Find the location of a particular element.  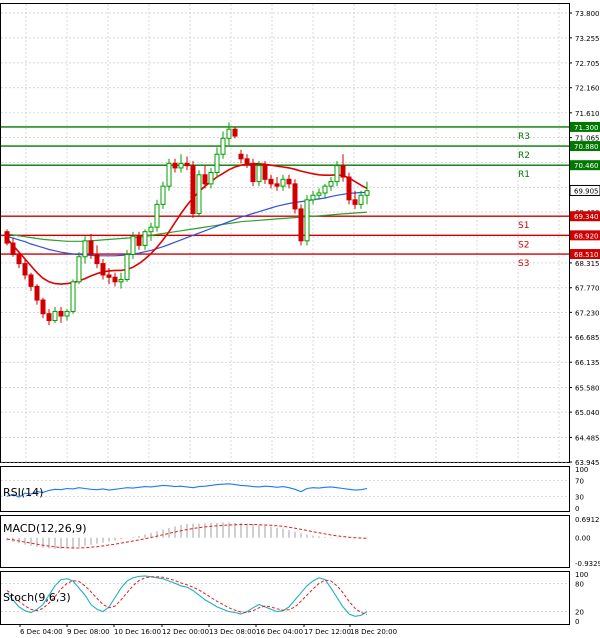

stoch-panel: 10080 200 Stoch(9,6,3) is located at coordinates (294, 598).